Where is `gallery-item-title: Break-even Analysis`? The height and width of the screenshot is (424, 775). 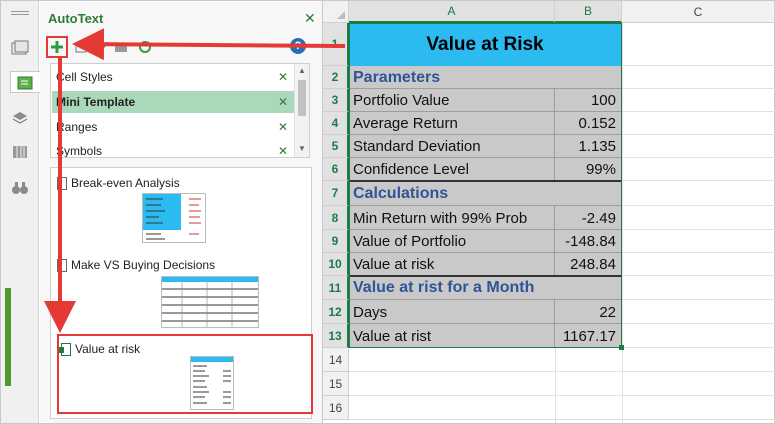 gallery-item-title: Break-even Analysis is located at coordinates (118, 183).